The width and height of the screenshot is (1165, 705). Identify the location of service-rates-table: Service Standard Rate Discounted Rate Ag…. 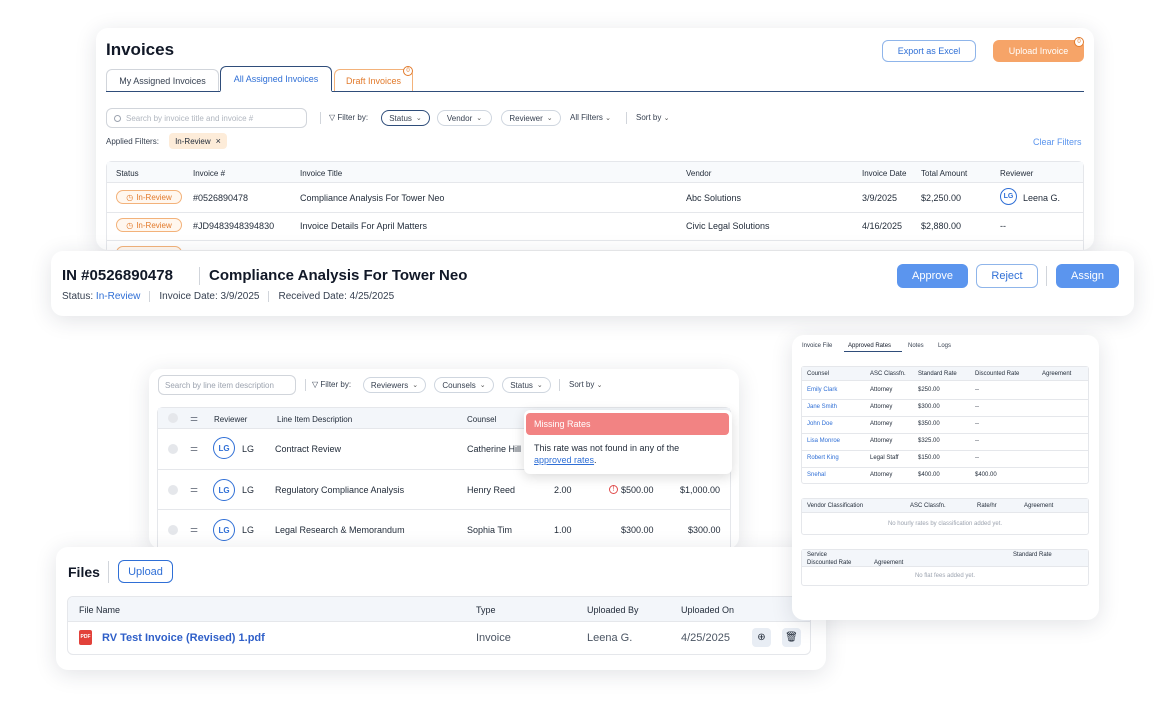
(945, 567).